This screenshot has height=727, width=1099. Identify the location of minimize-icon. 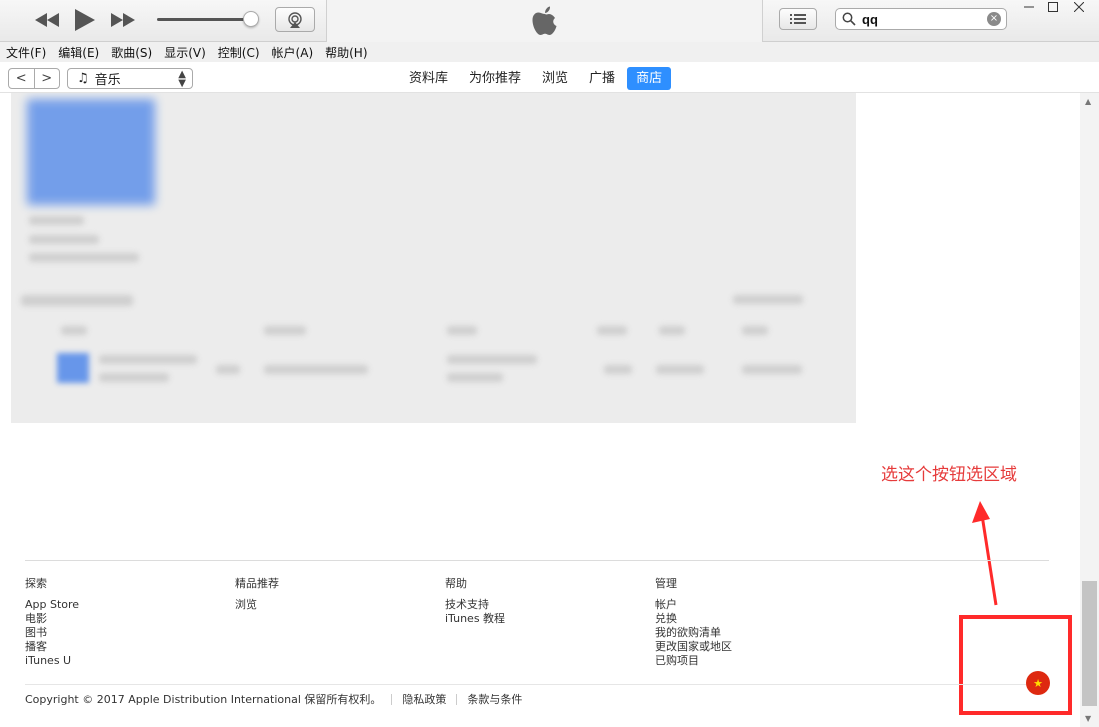
(1029, 7).